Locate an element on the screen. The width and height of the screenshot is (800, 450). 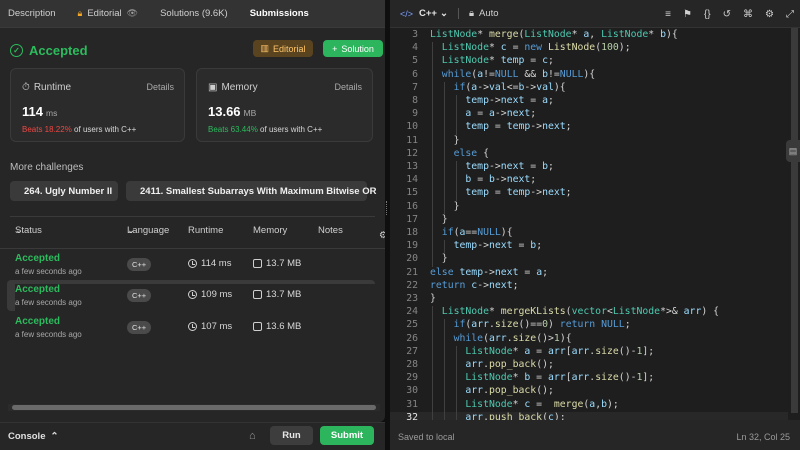
fullscreen-icon: ⤢ is located at coordinates (790, 14).